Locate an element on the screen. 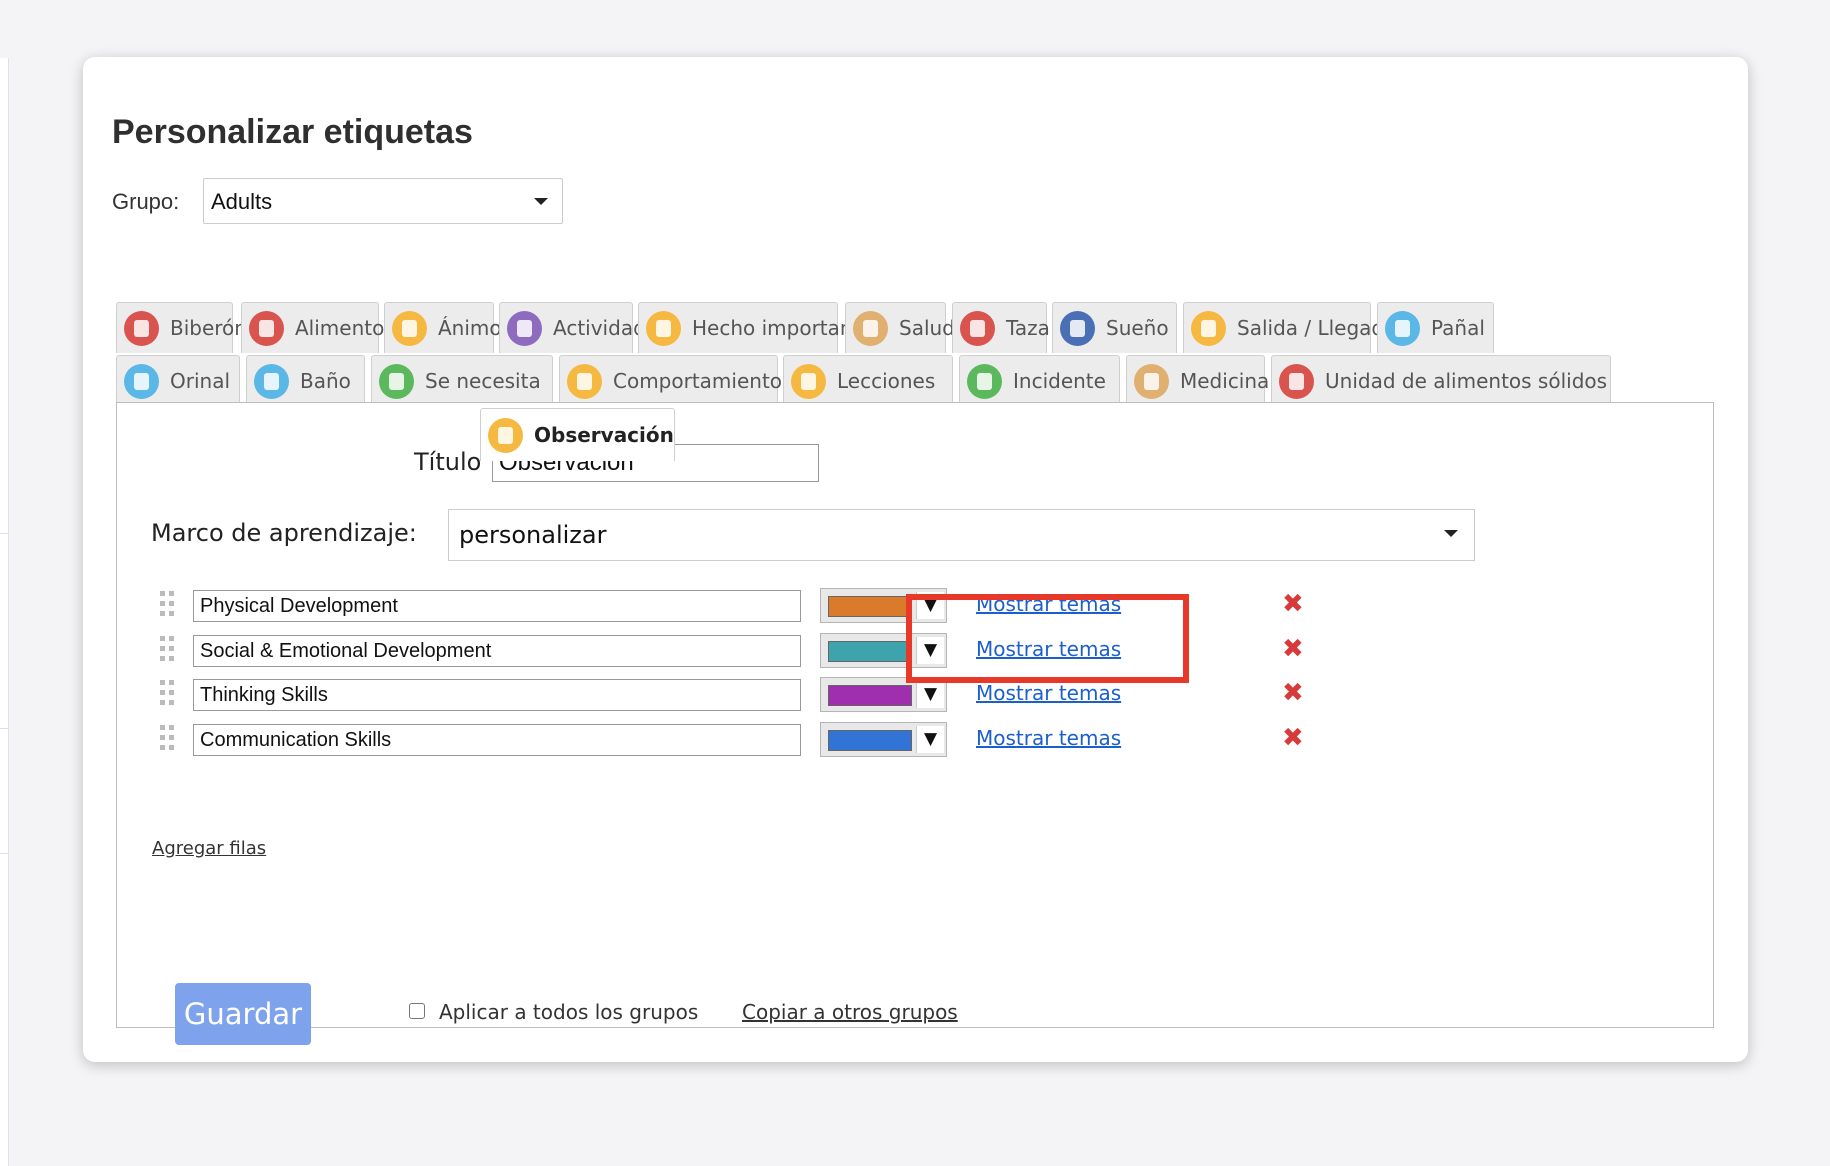 The image size is (1830, 1166). tab-label: Taza is located at coordinates (1028, 328).